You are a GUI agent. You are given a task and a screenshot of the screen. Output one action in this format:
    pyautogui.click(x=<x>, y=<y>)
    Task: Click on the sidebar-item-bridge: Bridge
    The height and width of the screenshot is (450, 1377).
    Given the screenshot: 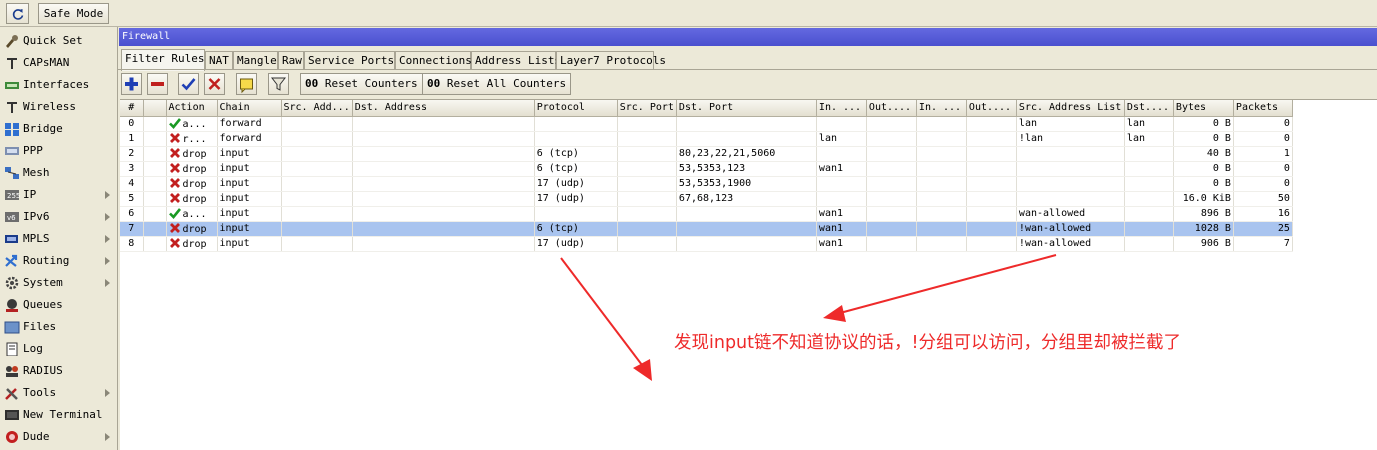 What is the action you would take?
    pyautogui.click(x=58, y=129)
    